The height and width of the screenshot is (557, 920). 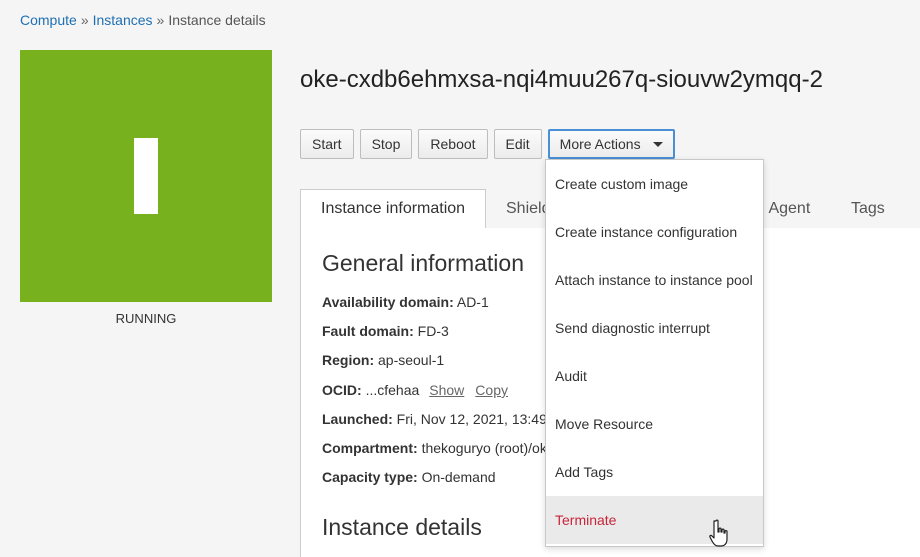 What do you see at coordinates (868, 208) in the screenshot?
I see `tab-tags: Tags` at bounding box center [868, 208].